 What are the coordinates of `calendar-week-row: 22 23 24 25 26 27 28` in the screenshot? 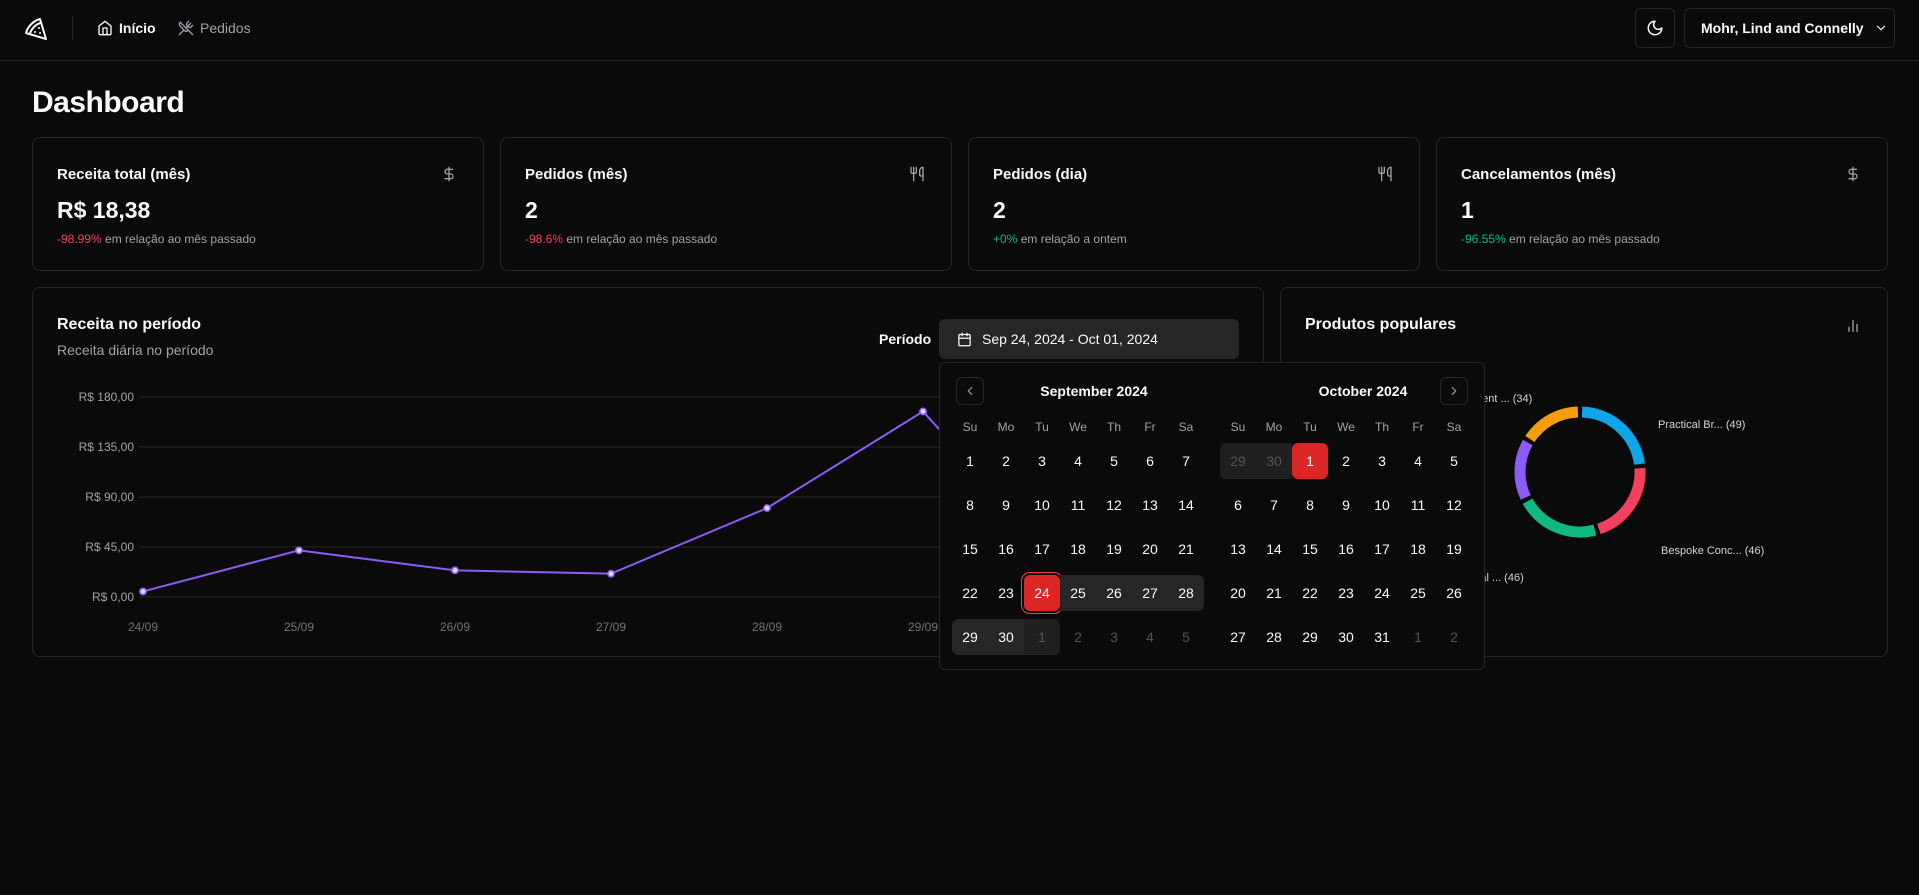 It's located at (1078, 593).